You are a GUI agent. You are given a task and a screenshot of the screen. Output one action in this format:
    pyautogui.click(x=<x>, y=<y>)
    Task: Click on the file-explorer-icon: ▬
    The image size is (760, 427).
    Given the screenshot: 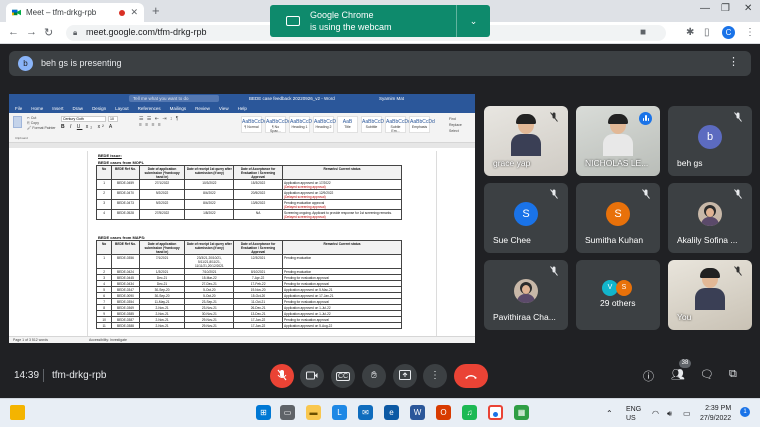 What is the action you would take?
    pyautogui.click(x=313, y=412)
    